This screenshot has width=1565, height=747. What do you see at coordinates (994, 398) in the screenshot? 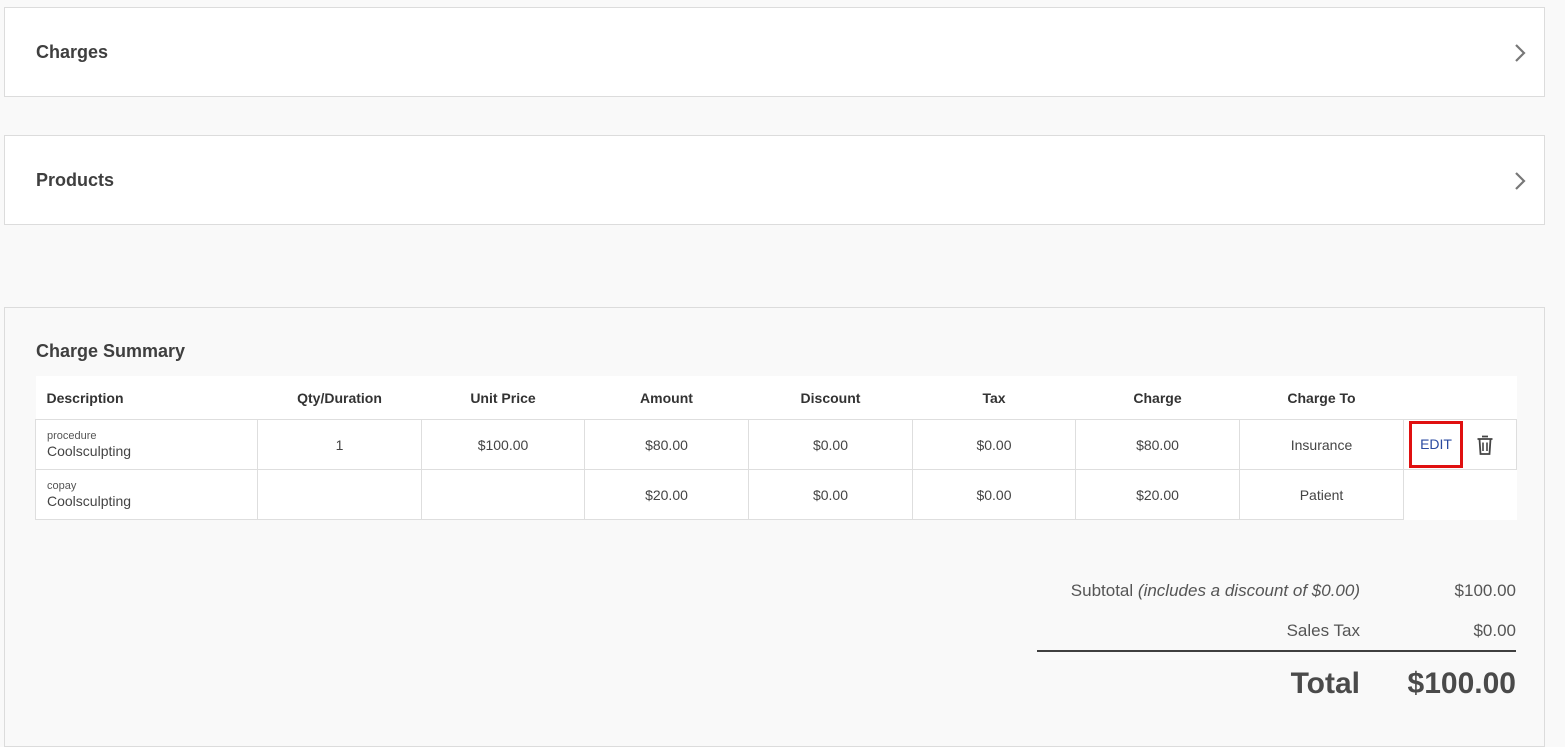
I see `column-header-tax: Tax` at bounding box center [994, 398].